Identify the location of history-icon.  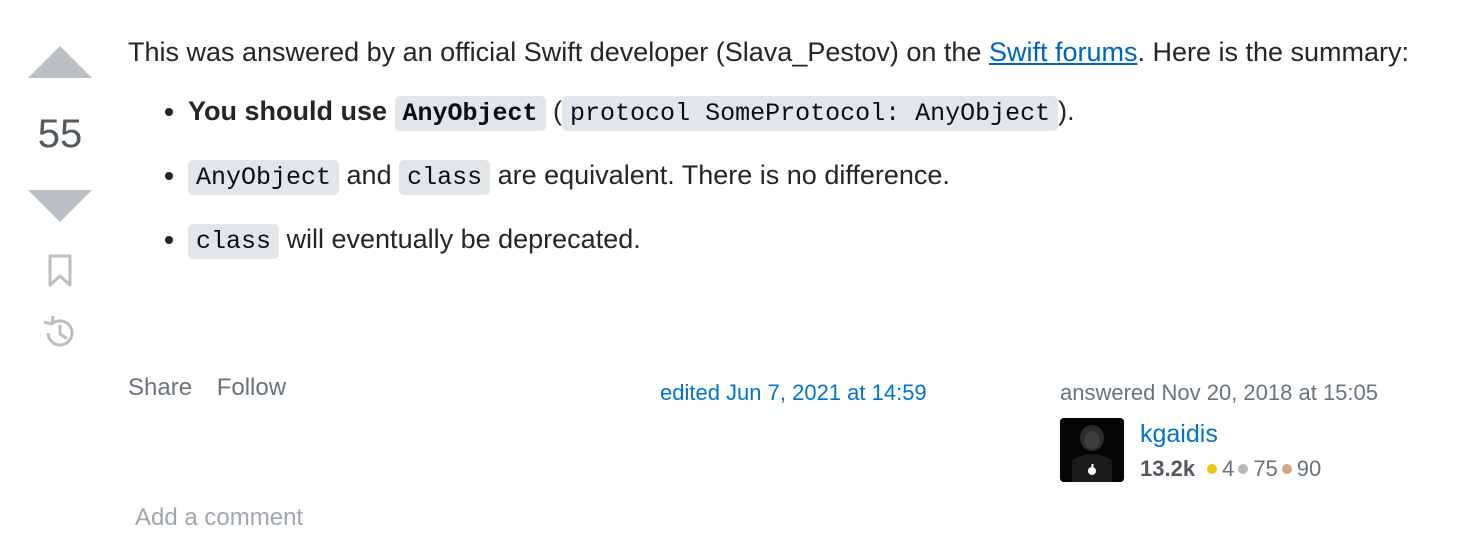
(60, 333).